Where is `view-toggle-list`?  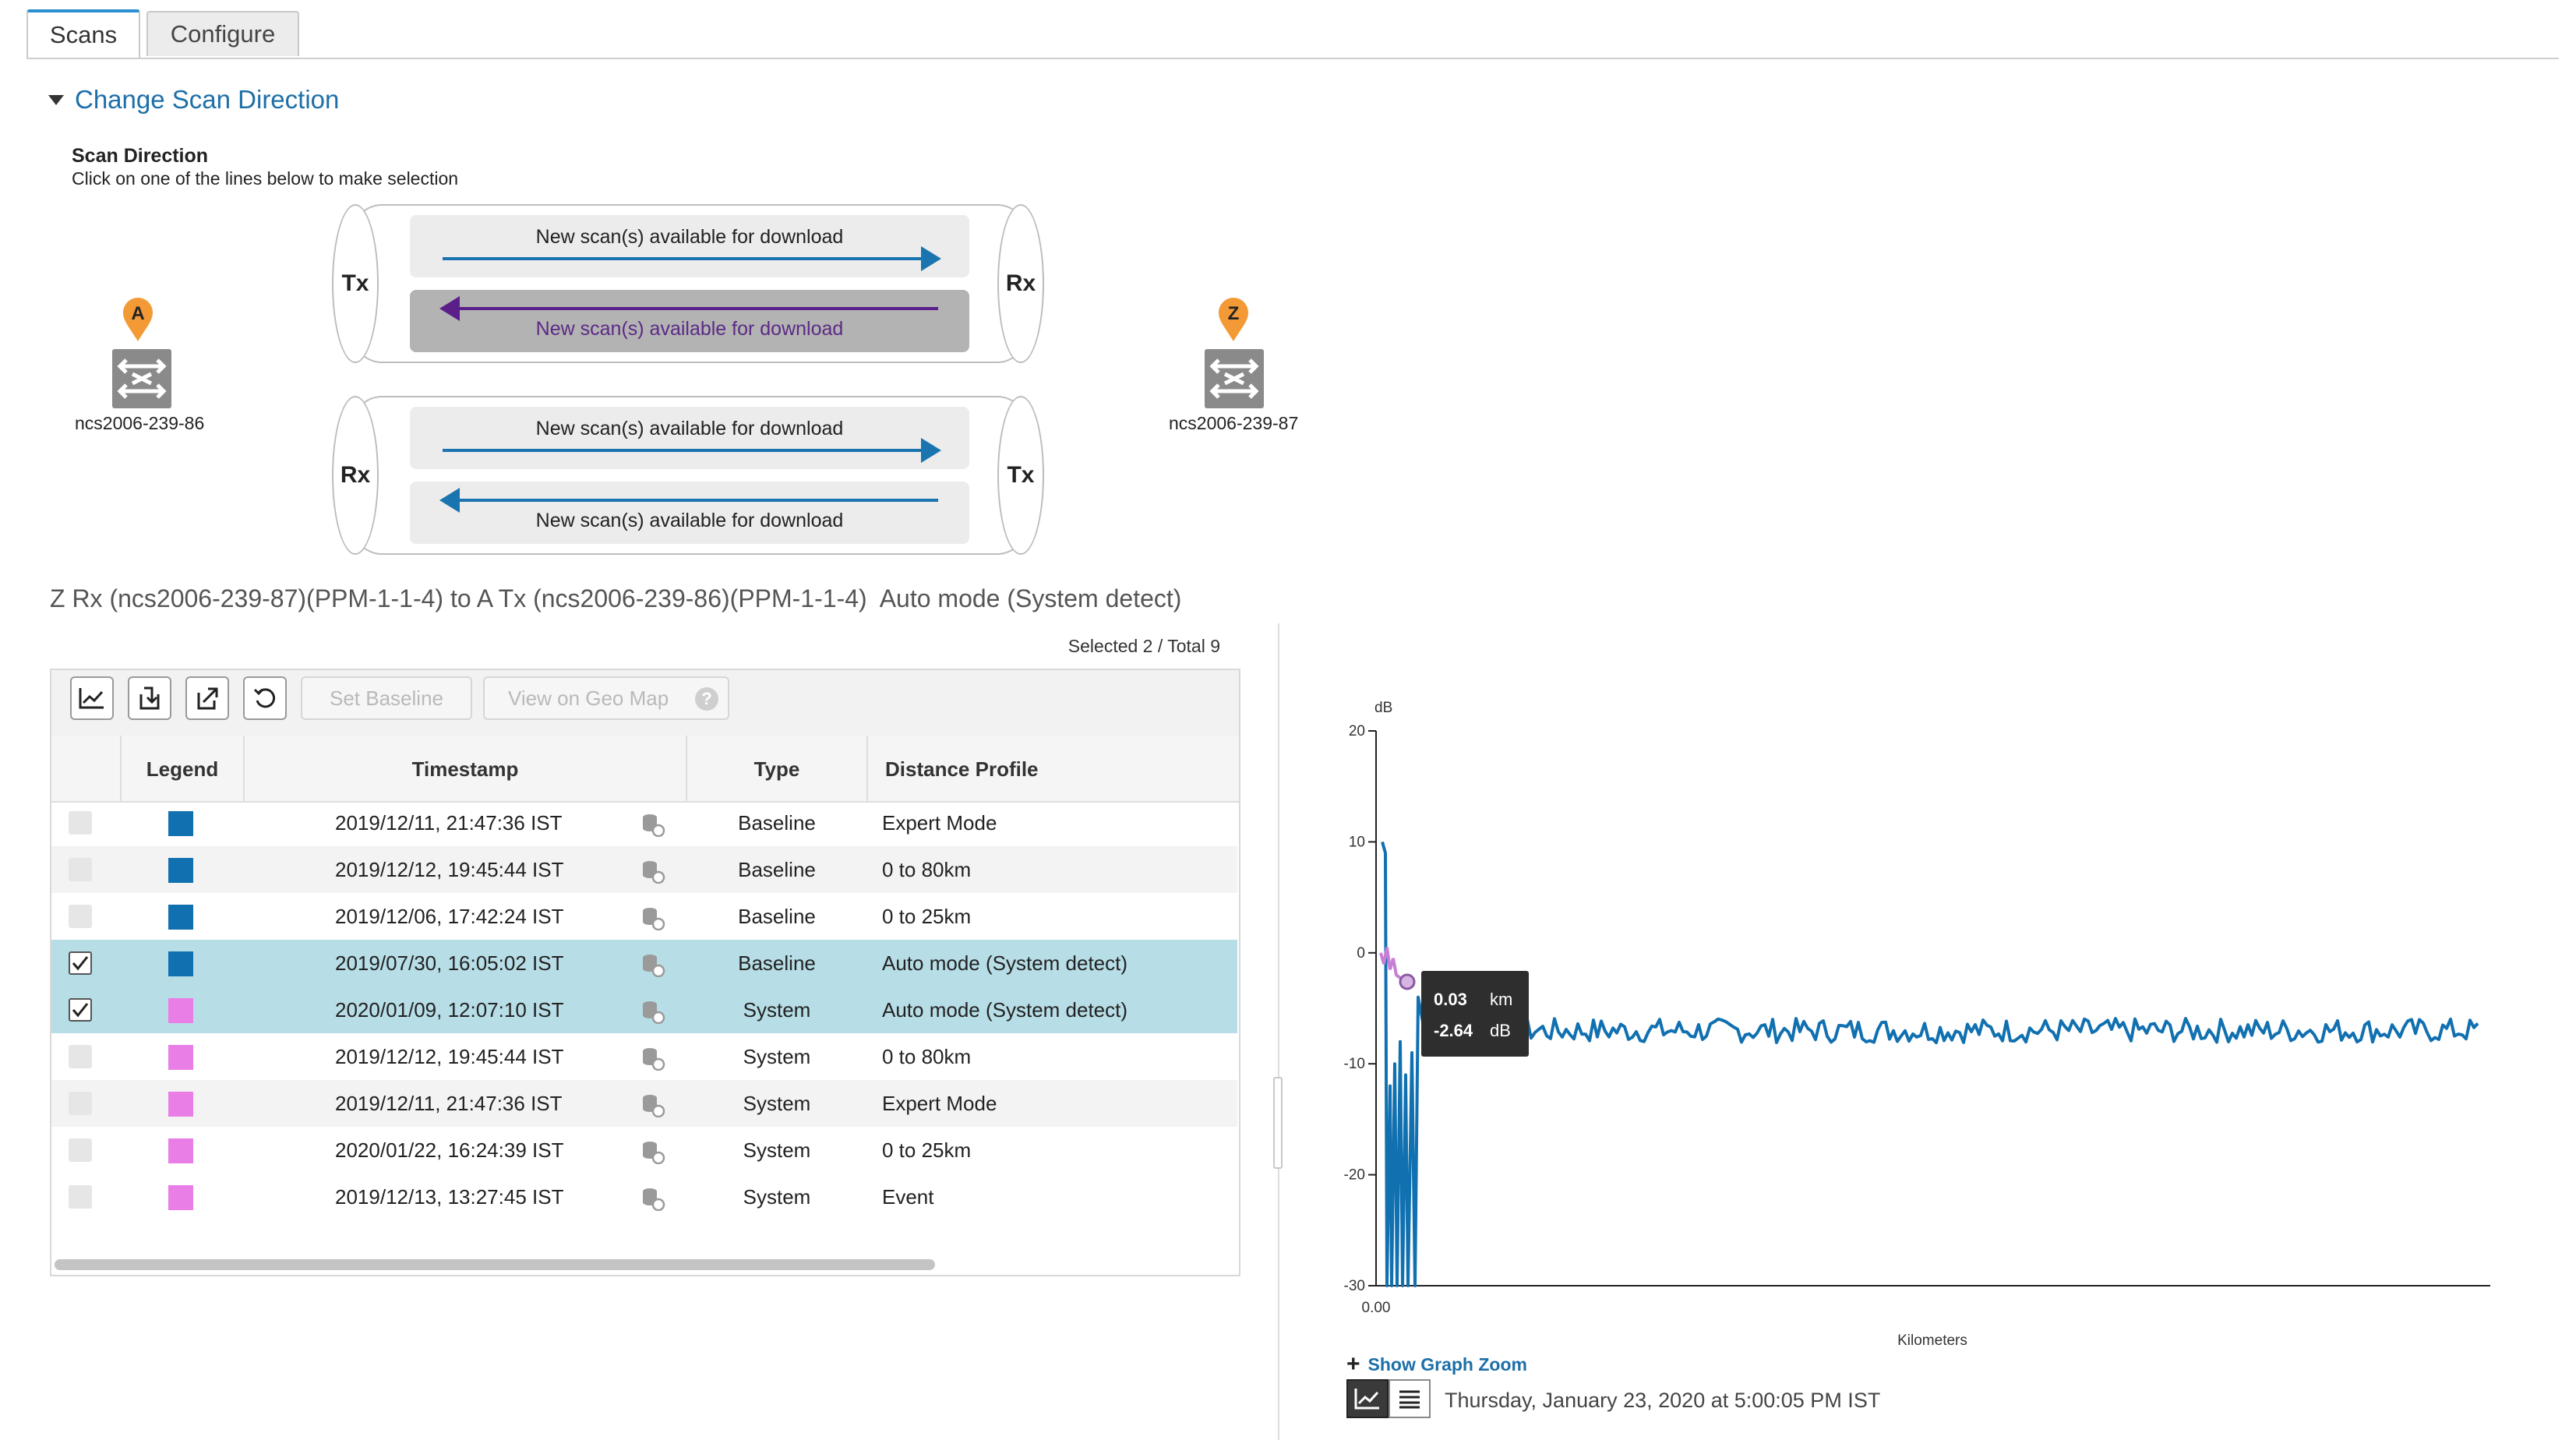
view-toggle-list is located at coordinates (1410, 1399).